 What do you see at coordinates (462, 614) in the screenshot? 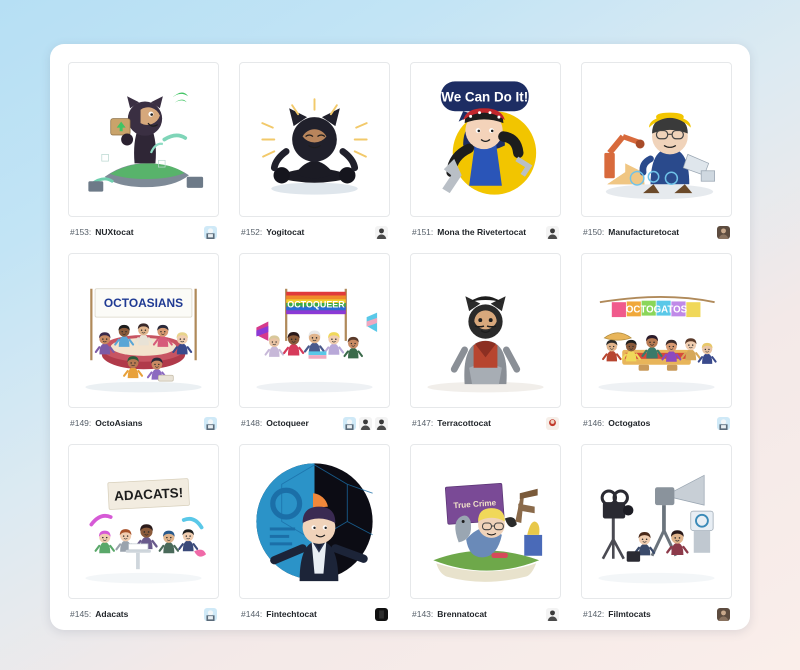
I see `octodex-card-name: Brennatocat` at bounding box center [462, 614].